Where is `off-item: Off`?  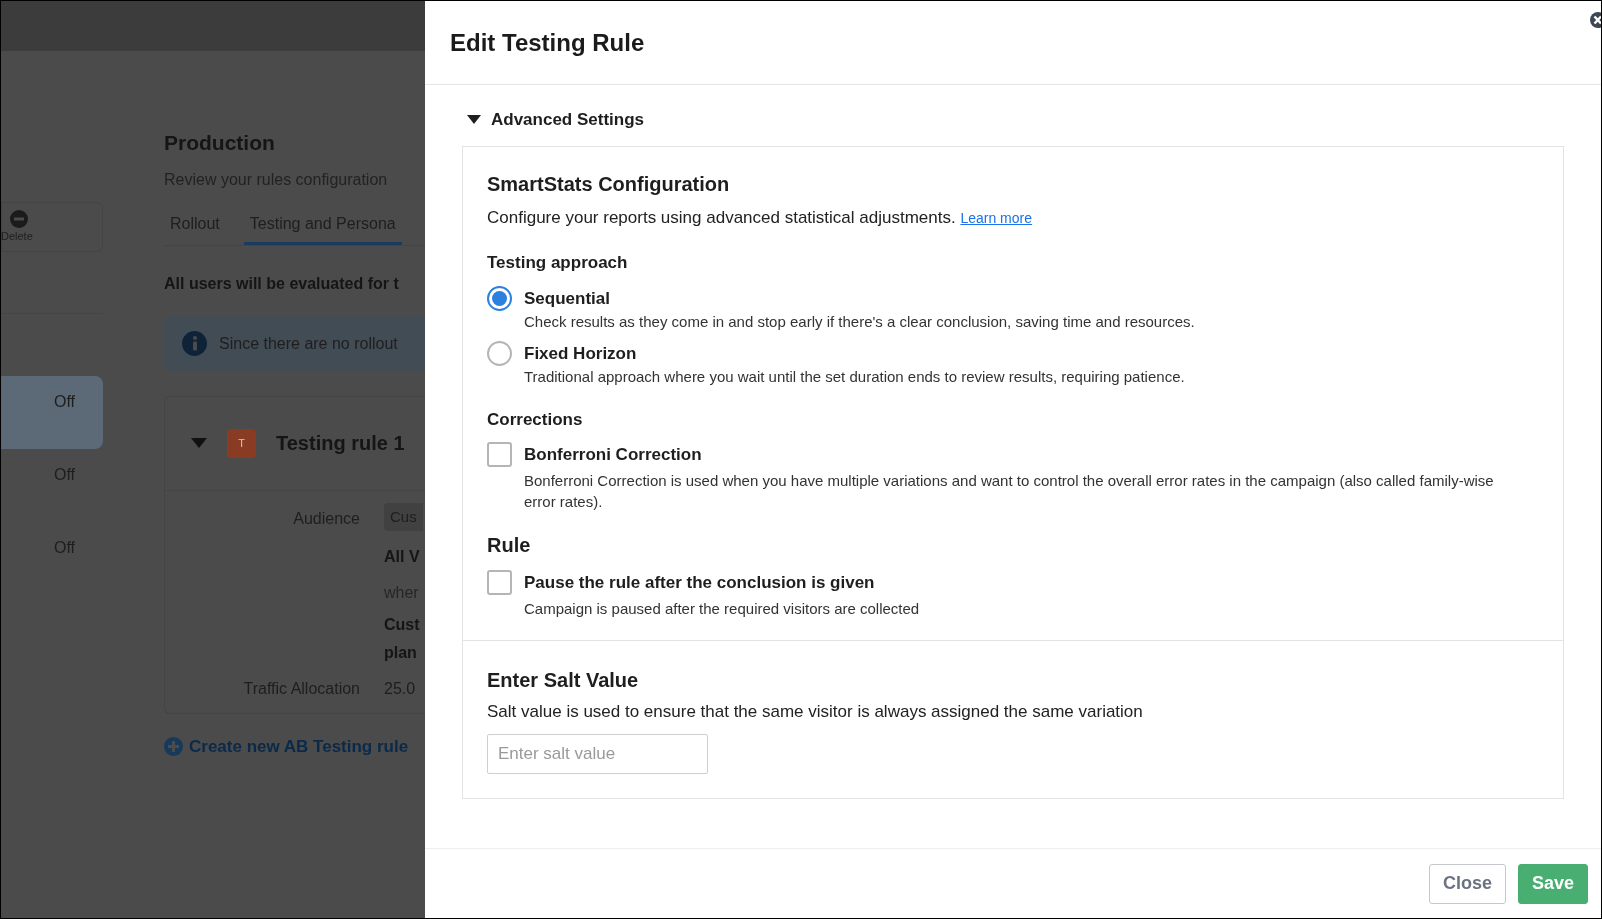
off-item: Off is located at coordinates (52, 412).